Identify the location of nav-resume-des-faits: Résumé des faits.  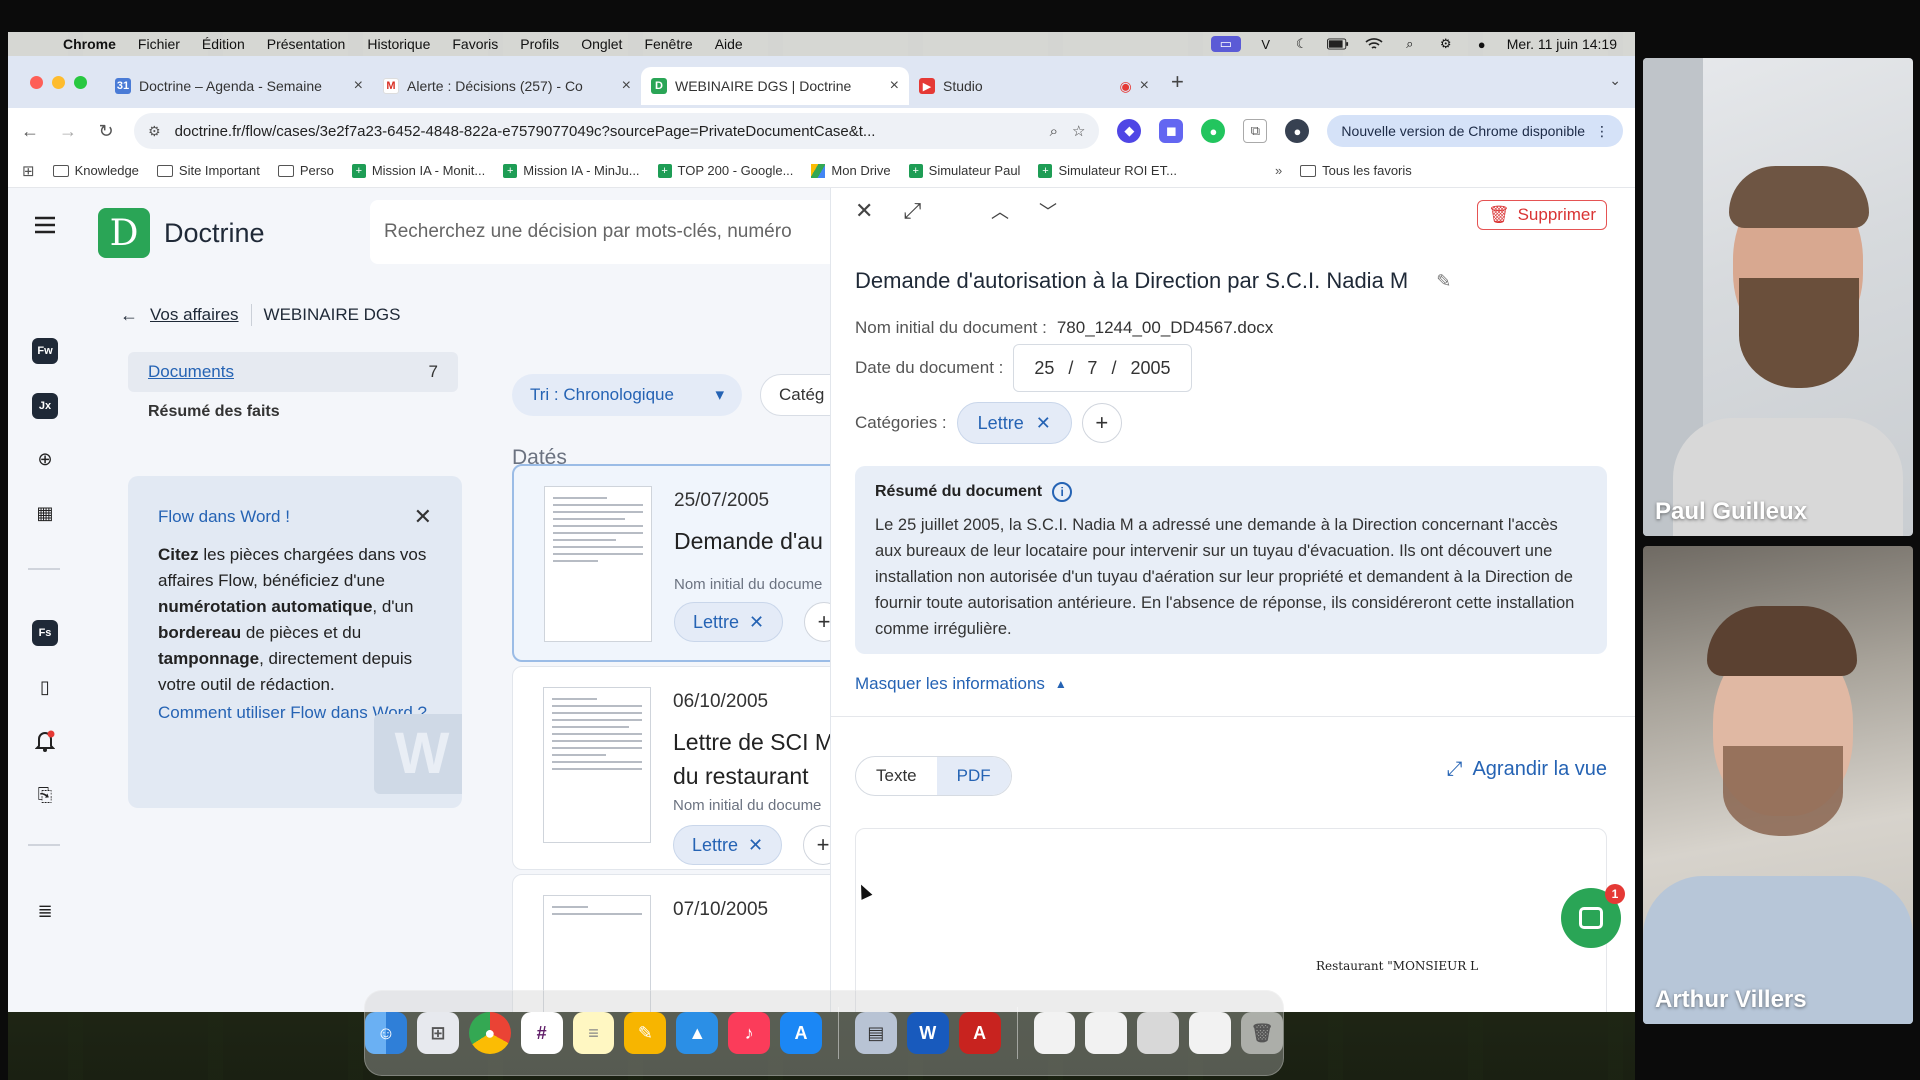
(293, 412).